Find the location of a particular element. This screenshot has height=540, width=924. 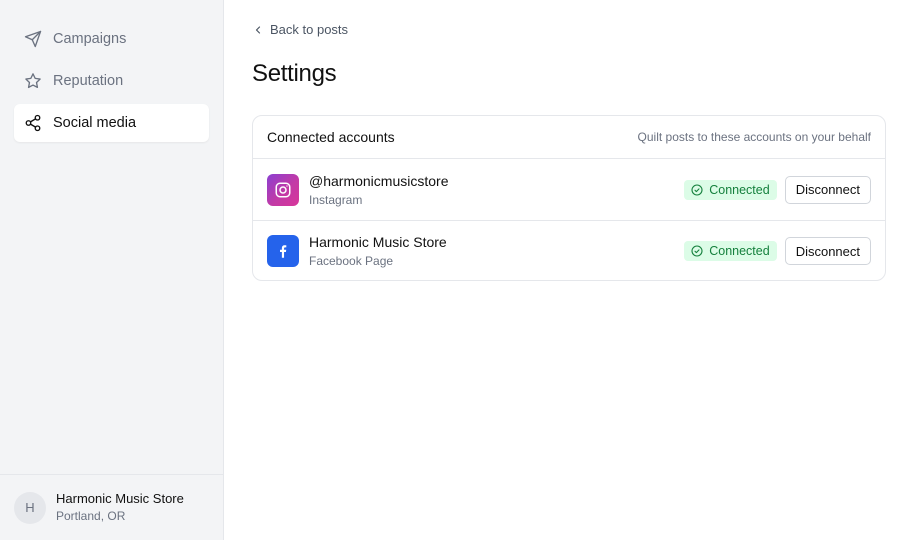

account-handle: Harmonic Music Store is located at coordinates (378, 242).